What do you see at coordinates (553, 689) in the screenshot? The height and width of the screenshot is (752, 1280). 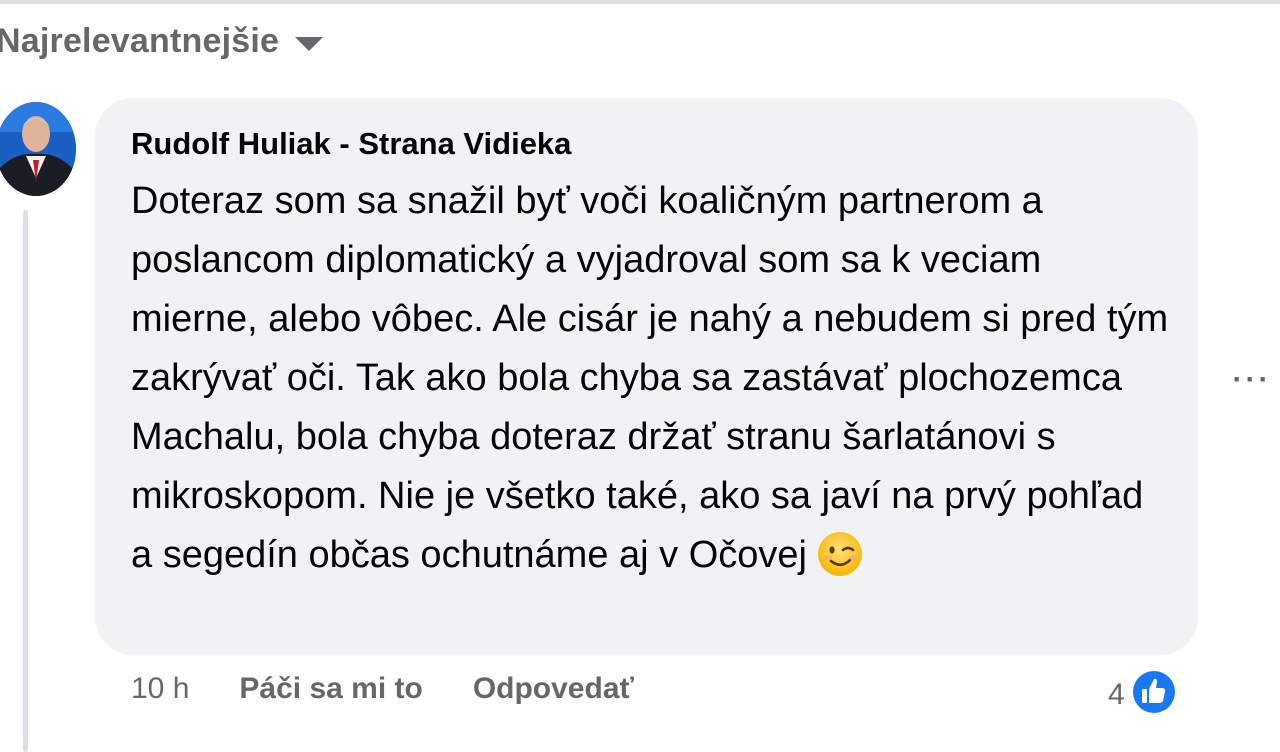 I see `reply-button: Odpovedať` at bounding box center [553, 689].